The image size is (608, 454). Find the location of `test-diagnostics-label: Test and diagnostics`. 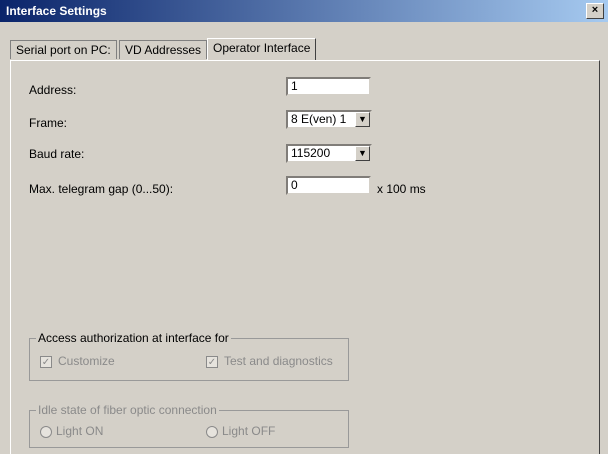

test-diagnostics-label: Test and diagnostics is located at coordinates (278, 361).